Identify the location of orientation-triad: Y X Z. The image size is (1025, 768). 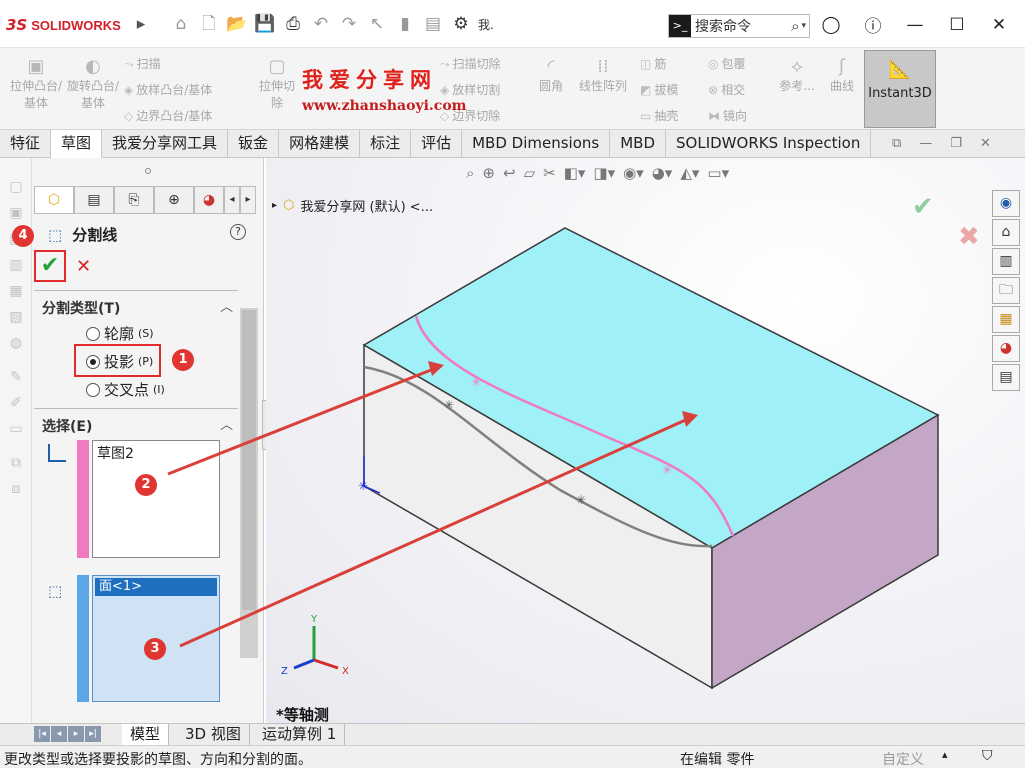
(315, 645).